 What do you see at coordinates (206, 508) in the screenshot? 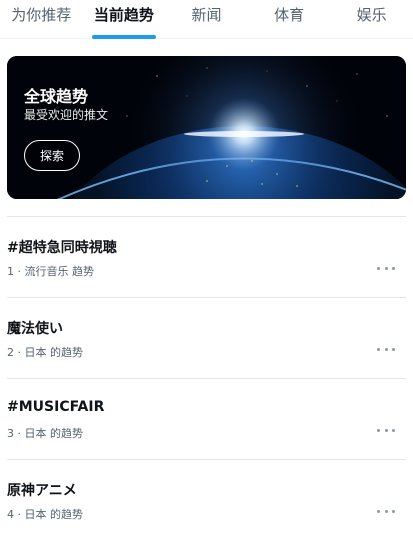
I see `trend-item: 原神アニメ 4 · 日本 的趋势` at bounding box center [206, 508].